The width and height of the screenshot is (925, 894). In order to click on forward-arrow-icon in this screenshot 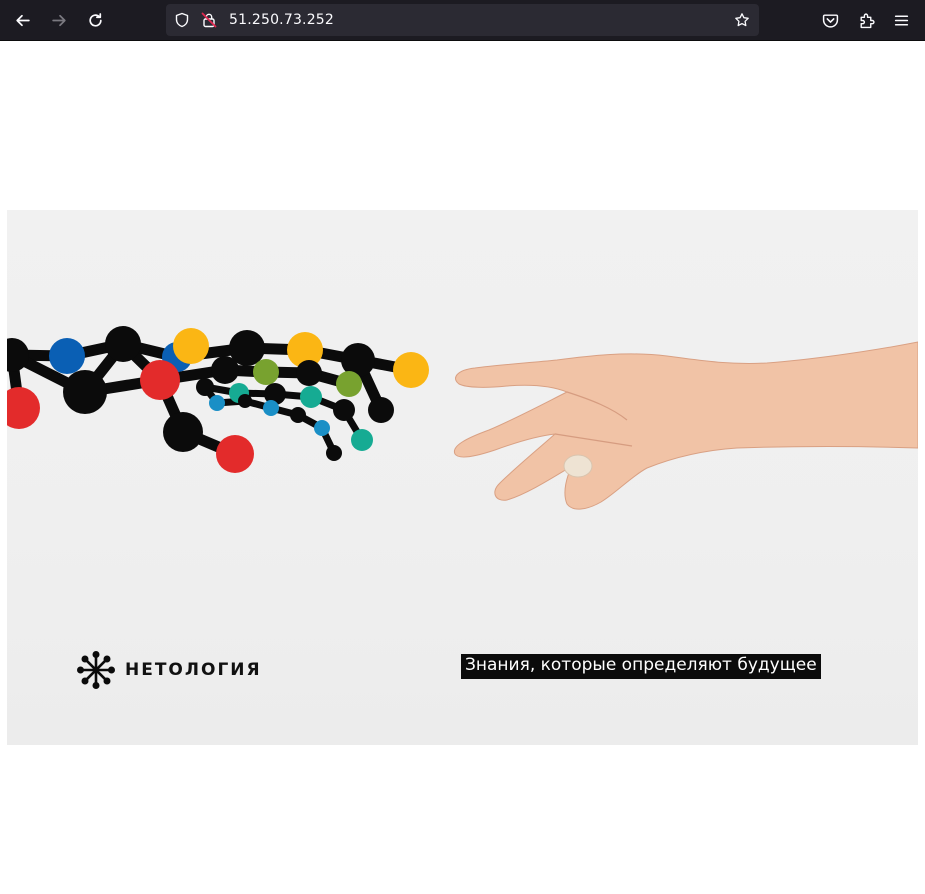, I will do `click(58, 20)`.